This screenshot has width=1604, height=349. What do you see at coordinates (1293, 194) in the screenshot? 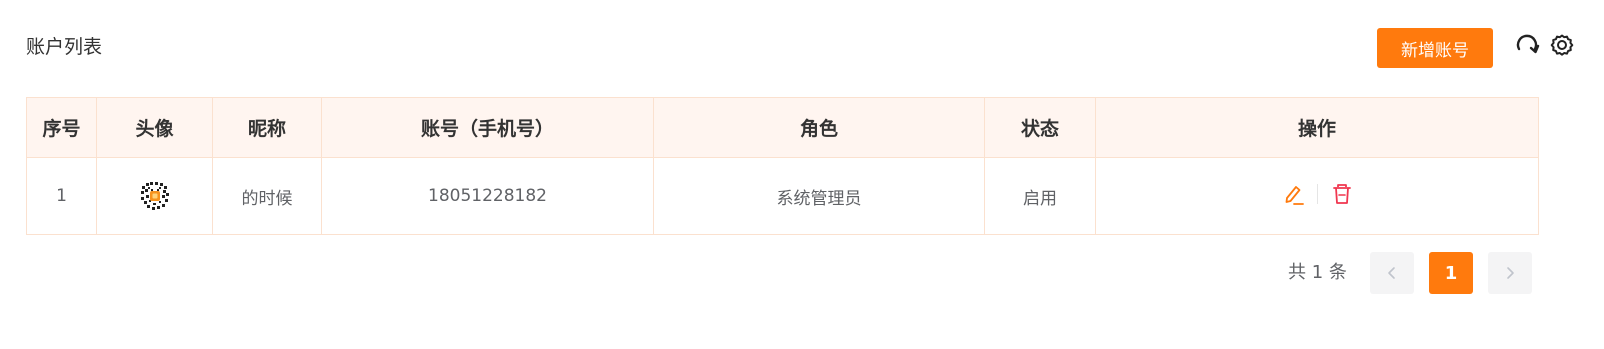
I see `edit-icon` at bounding box center [1293, 194].